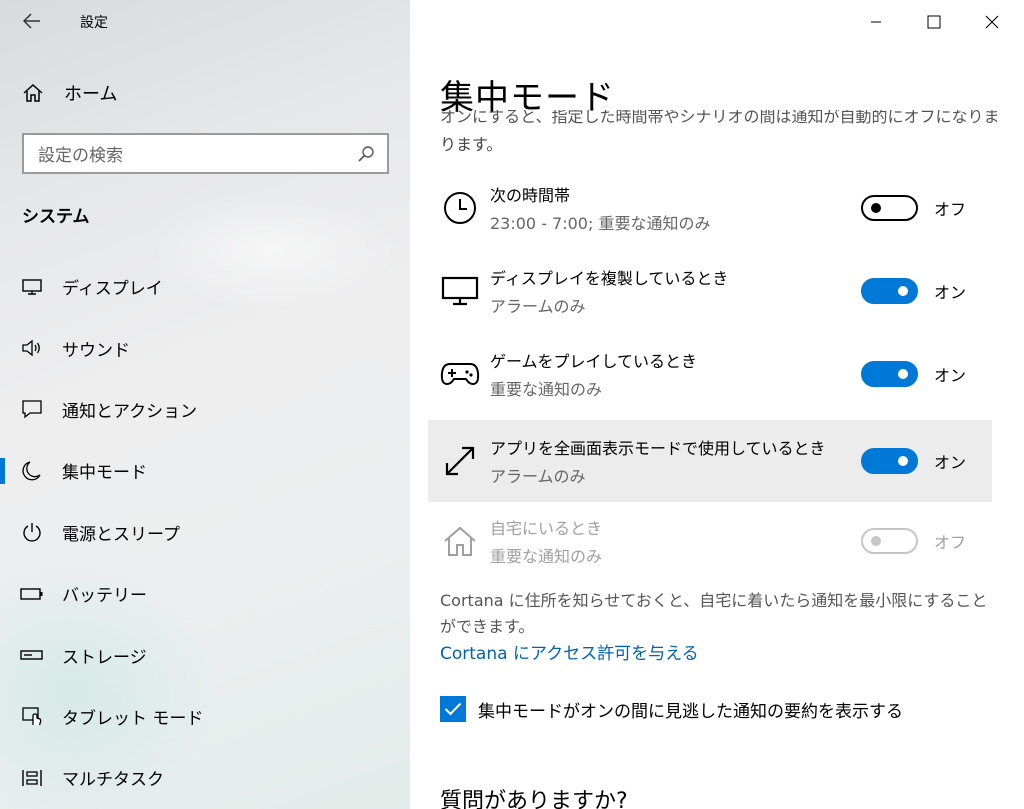 The width and height of the screenshot is (1024, 809). I want to click on back-arrow-icon, so click(31, 21).